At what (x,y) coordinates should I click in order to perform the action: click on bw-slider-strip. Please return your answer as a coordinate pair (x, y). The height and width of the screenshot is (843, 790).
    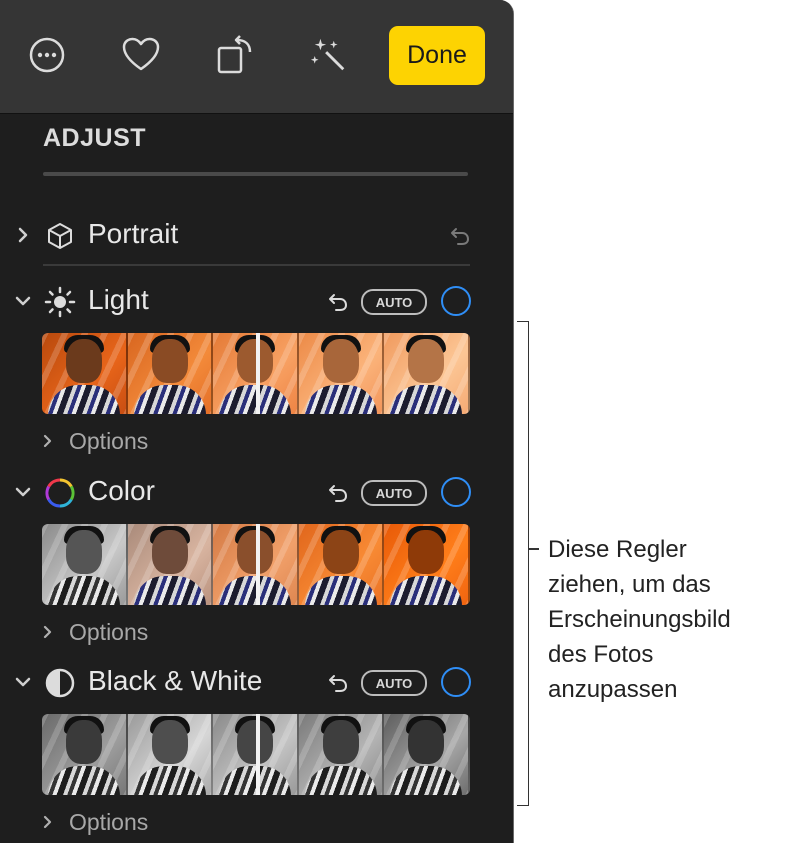
    Looking at the image, I should click on (256, 754).